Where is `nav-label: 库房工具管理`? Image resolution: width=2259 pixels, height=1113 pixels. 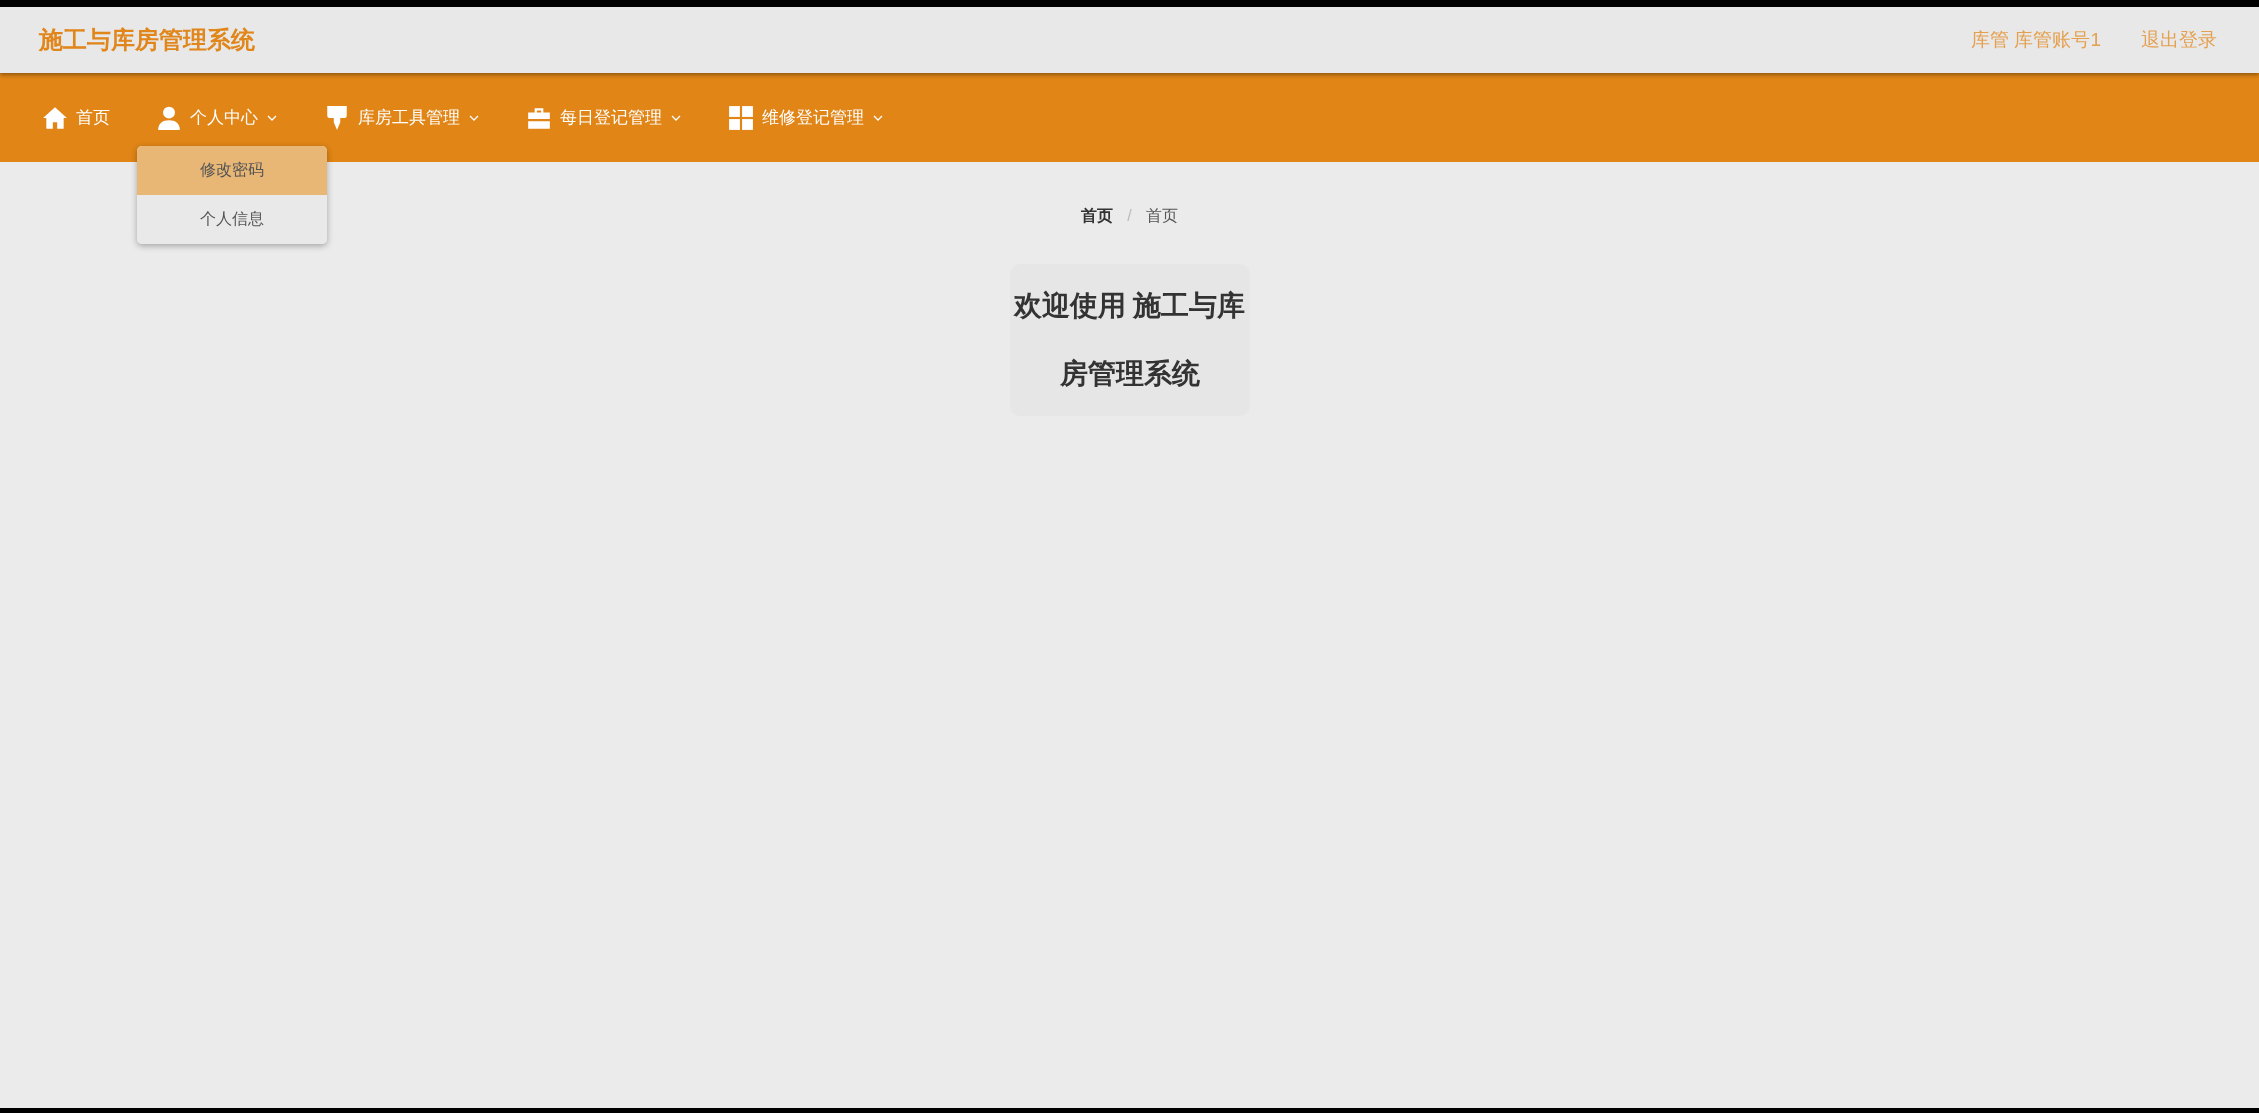
nav-label: 库房工具管理 is located at coordinates (409, 117).